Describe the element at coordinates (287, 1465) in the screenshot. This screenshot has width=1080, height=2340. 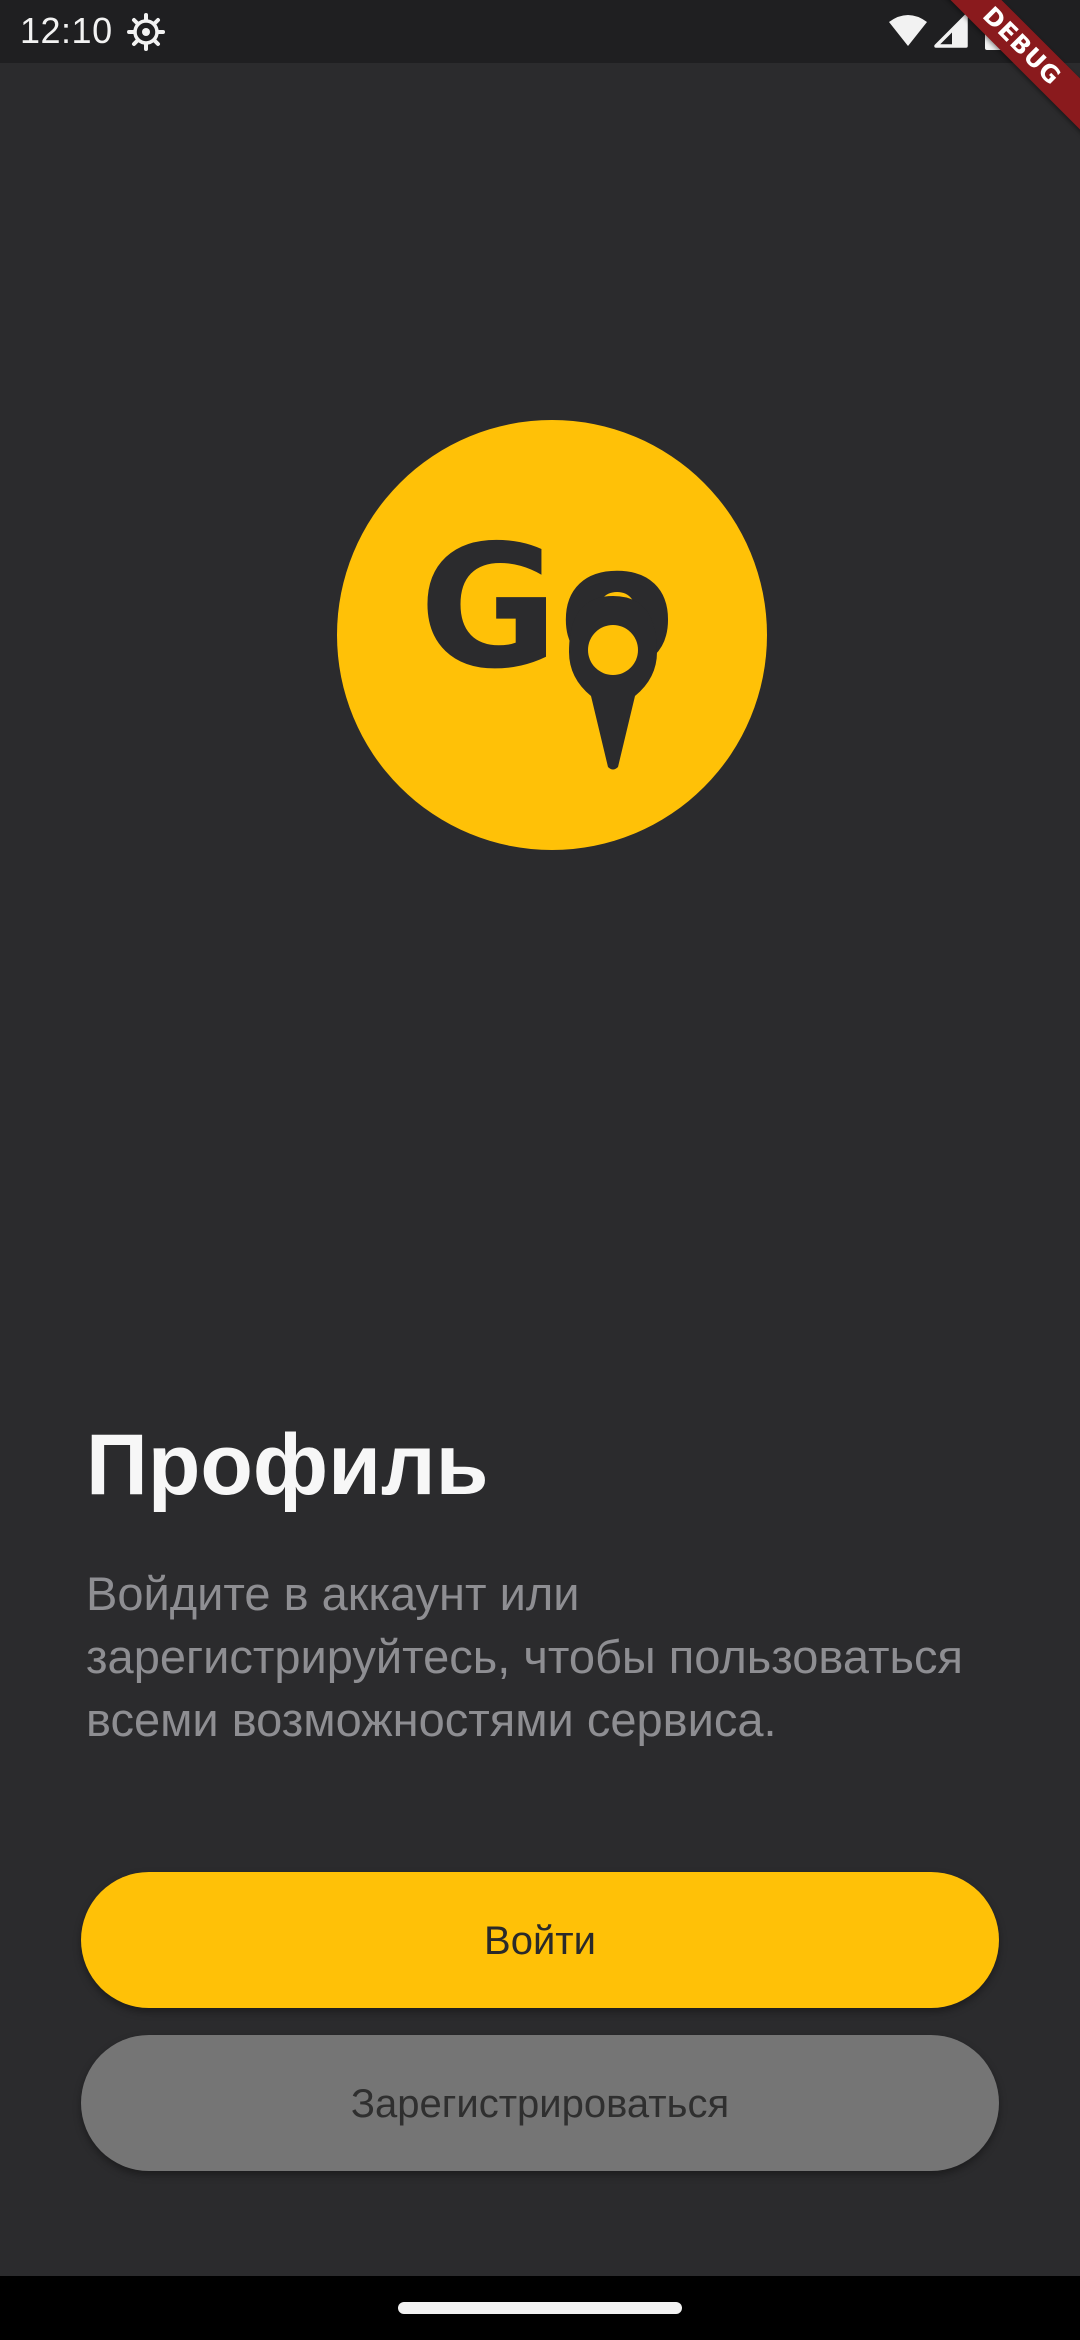
I see `page-title: Профиль` at that location.